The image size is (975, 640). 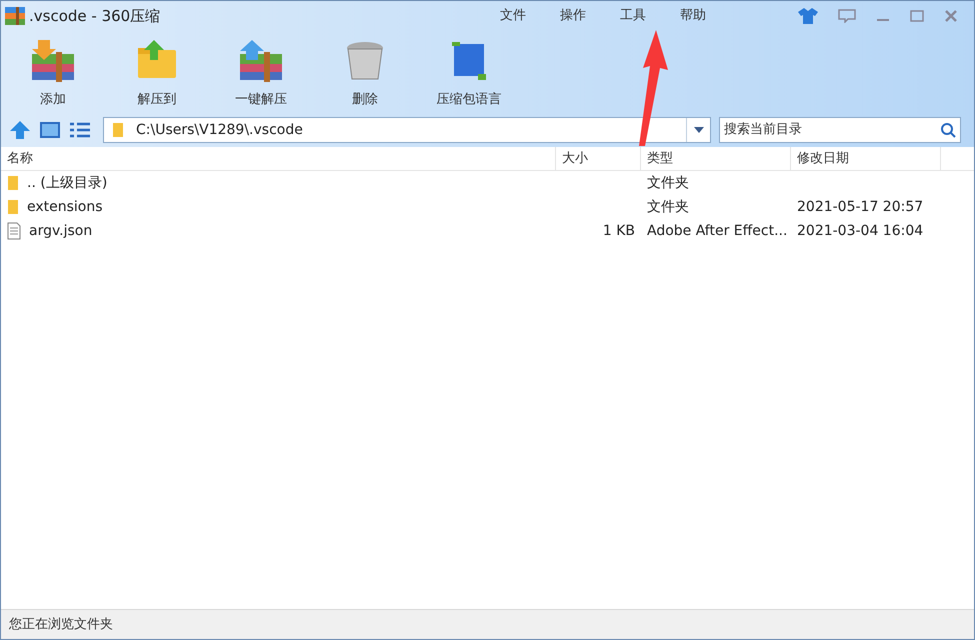 I want to click on column-header: 类型, so click(x=716, y=158).